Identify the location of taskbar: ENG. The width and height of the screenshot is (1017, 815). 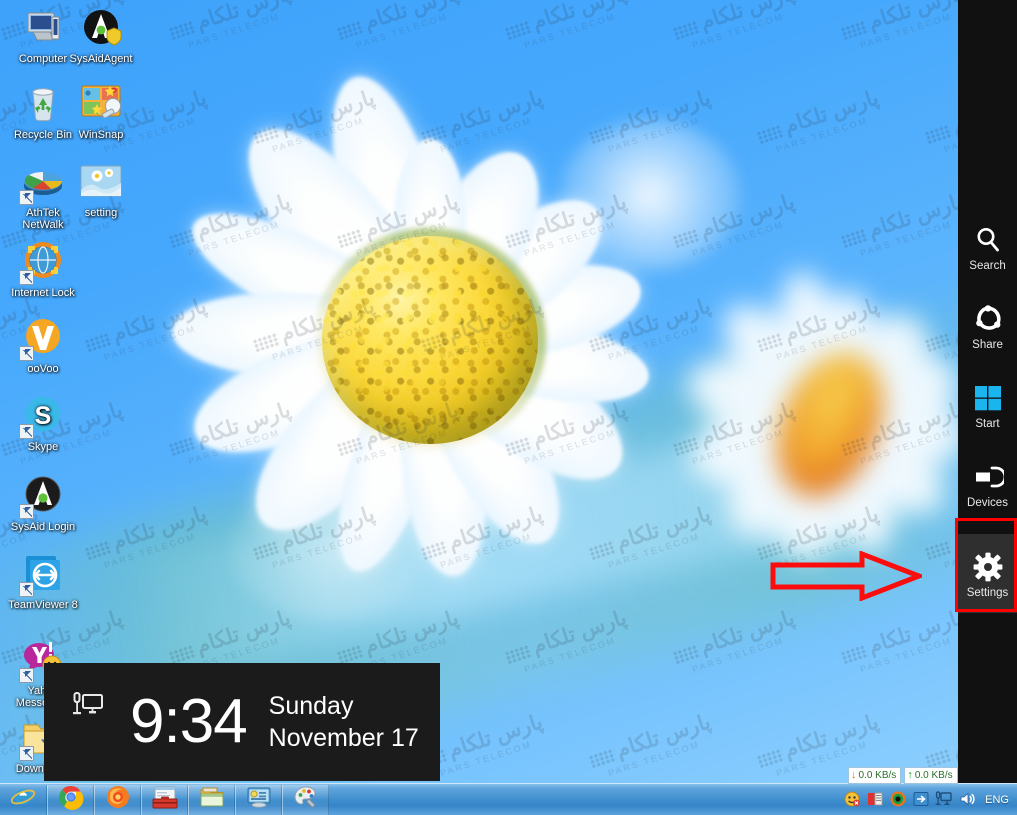
(508, 799).